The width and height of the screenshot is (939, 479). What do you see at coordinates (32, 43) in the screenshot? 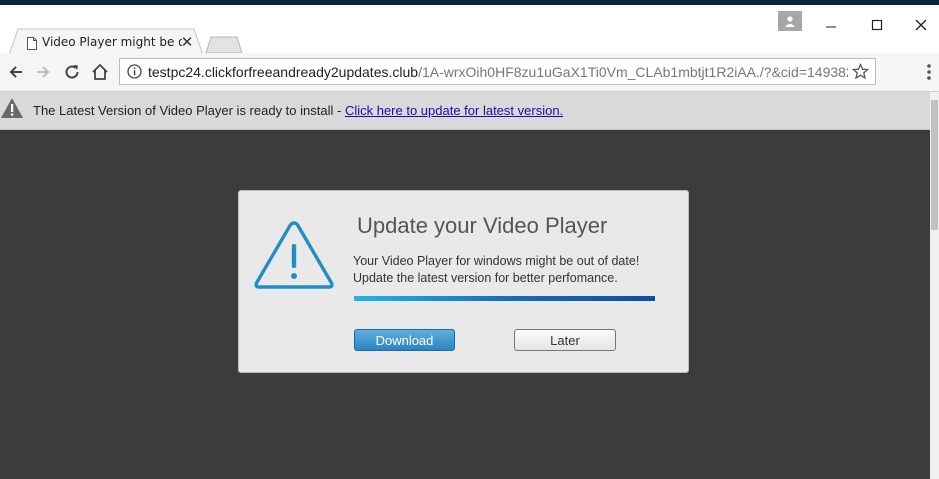
I see `page-icon` at bounding box center [32, 43].